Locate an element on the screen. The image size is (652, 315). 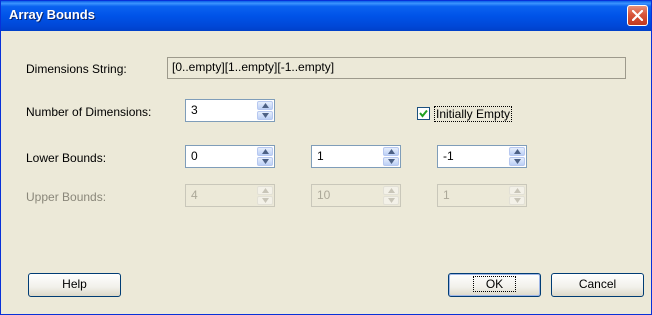
help-button: Help is located at coordinates (74, 285).